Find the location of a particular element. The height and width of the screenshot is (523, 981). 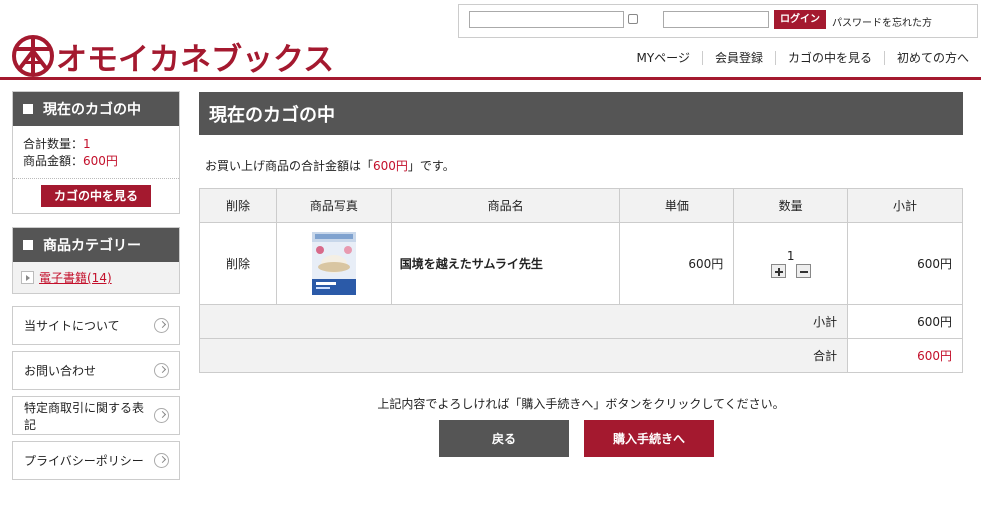

cart-amount-value: 600円 is located at coordinates (100, 161).